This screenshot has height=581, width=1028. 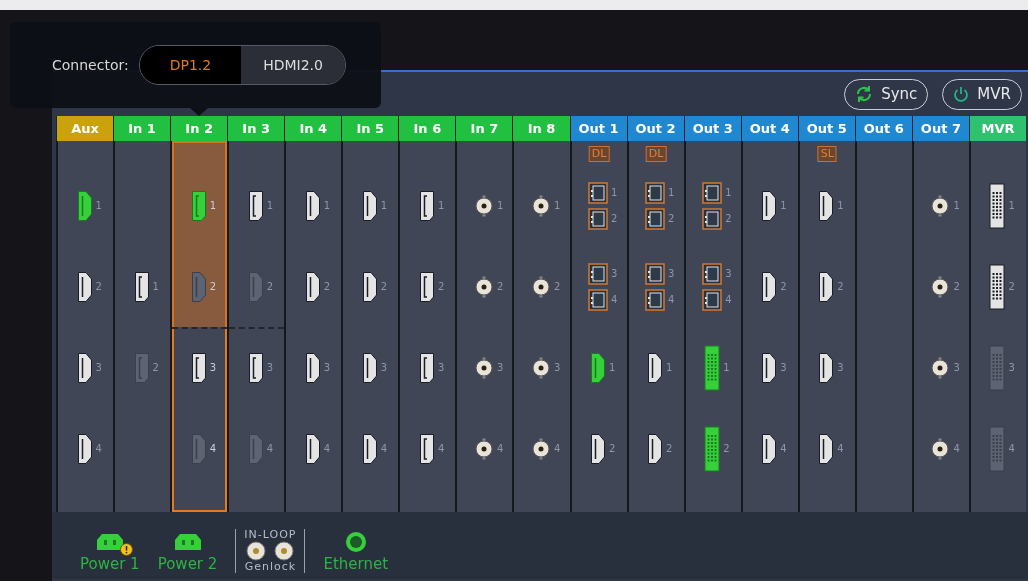 What do you see at coordinates (190, 65) in the screenshot?
I see `connector-option: DP1.2` at bounding box center [190, 65].